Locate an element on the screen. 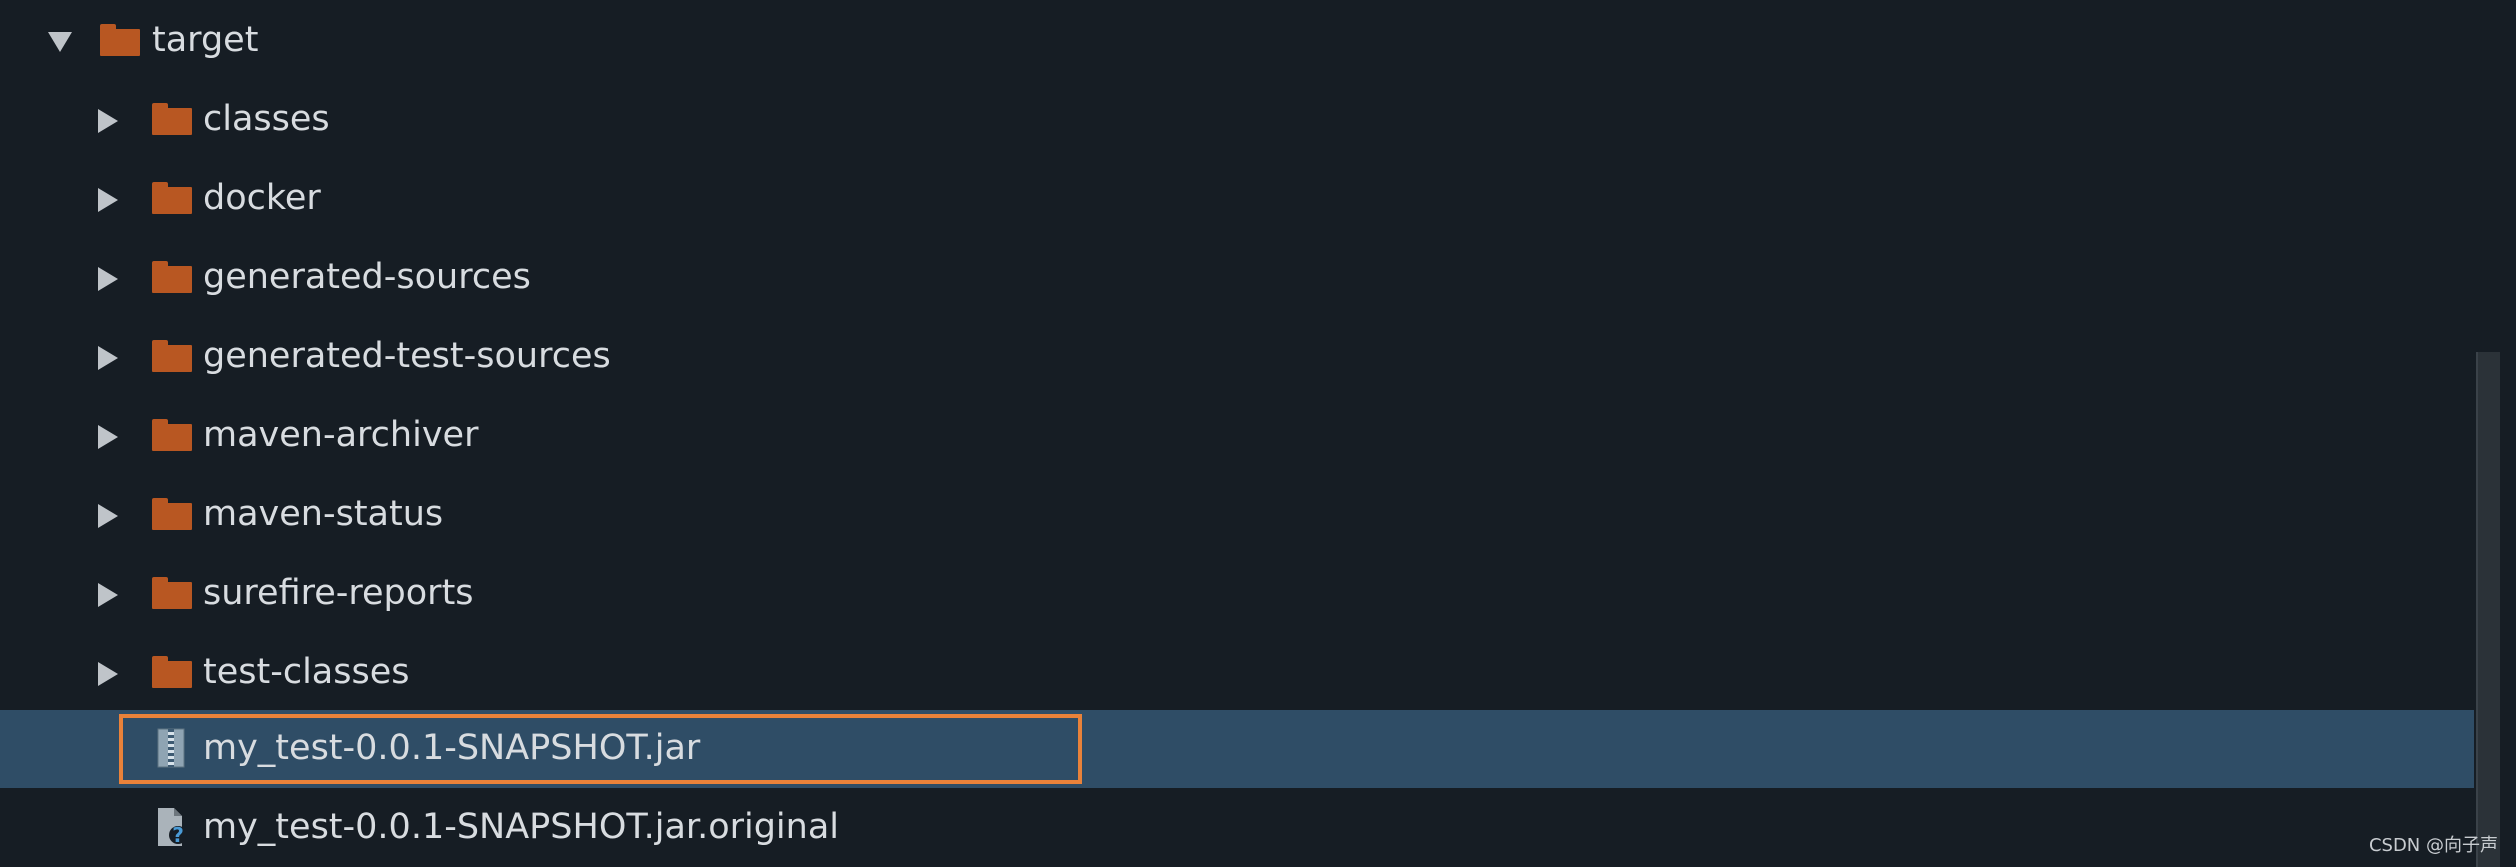  tree-item-classes: classes is located at coordinates (1237, 120).